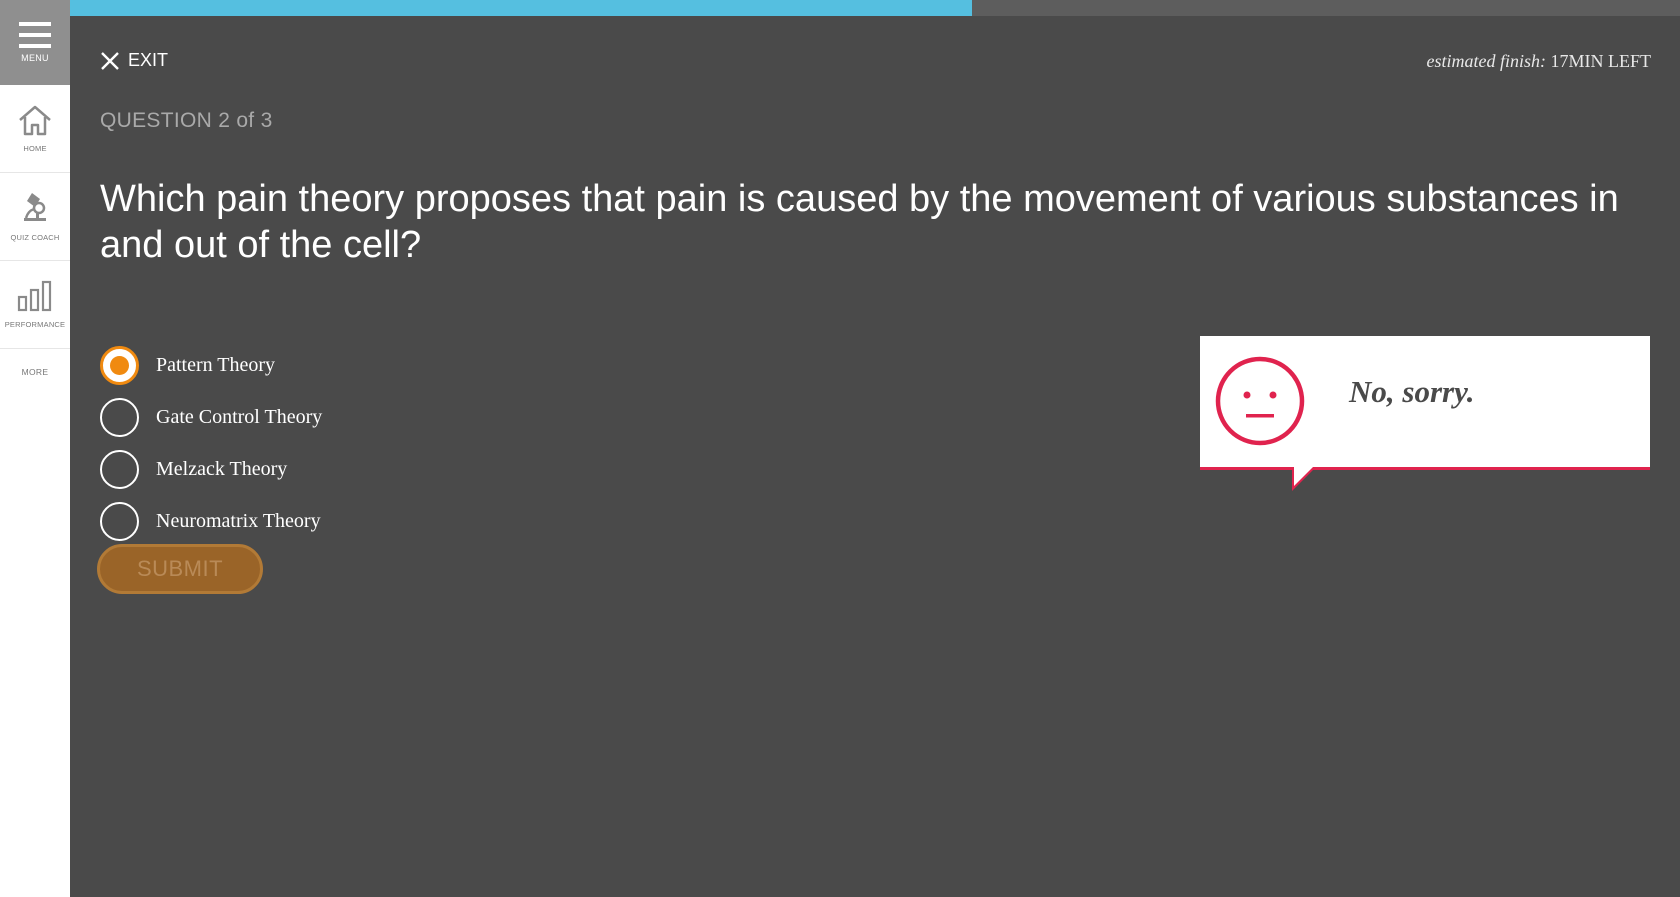 This screenshot has height=897, width=1680. Describe the element at coordinates (238, 520) in the screenshot. I see `option-label: Neuromatrix Theory` at that location.